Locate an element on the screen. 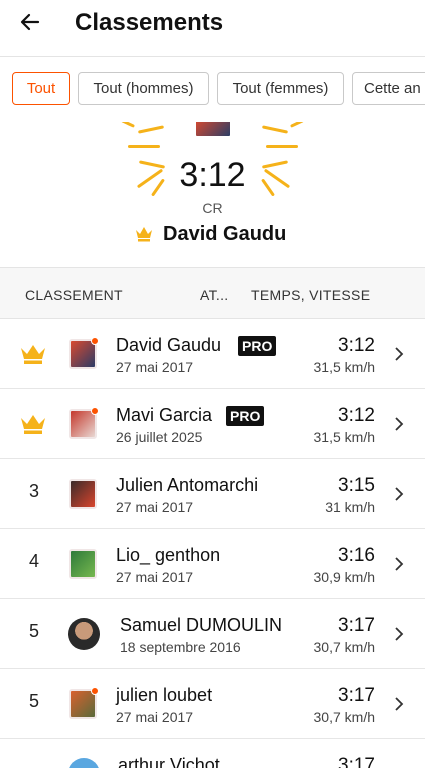 Image resolution: width=425 pixels, height=768 pixels. column-rank: CLASSEMENT is located at coordinates (74, 295).